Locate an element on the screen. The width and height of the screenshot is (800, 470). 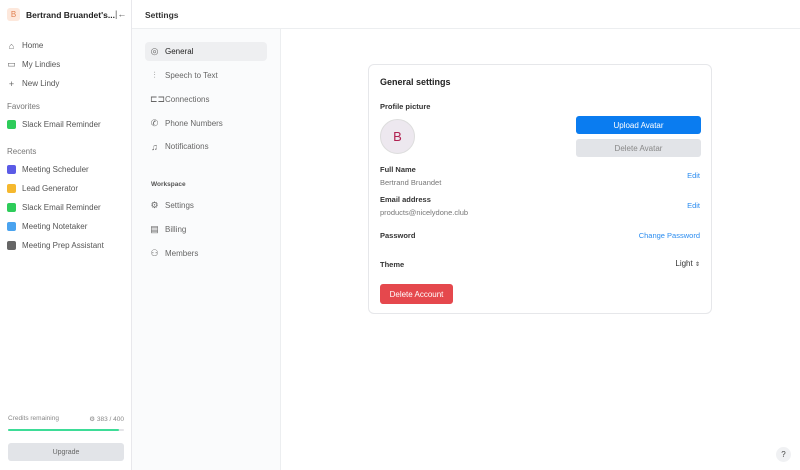
recent-item: Meeting Notetaker is located at coordinates (47, 226).